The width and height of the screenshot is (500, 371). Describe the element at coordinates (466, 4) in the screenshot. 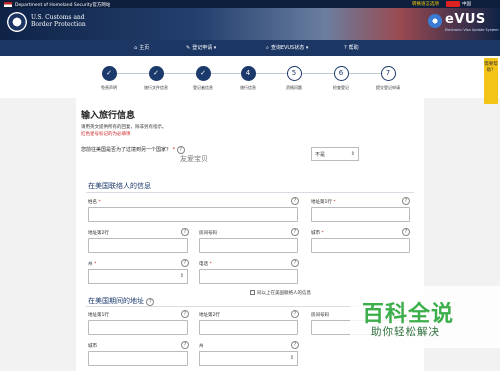

I see `language-select: 中国` at that location.